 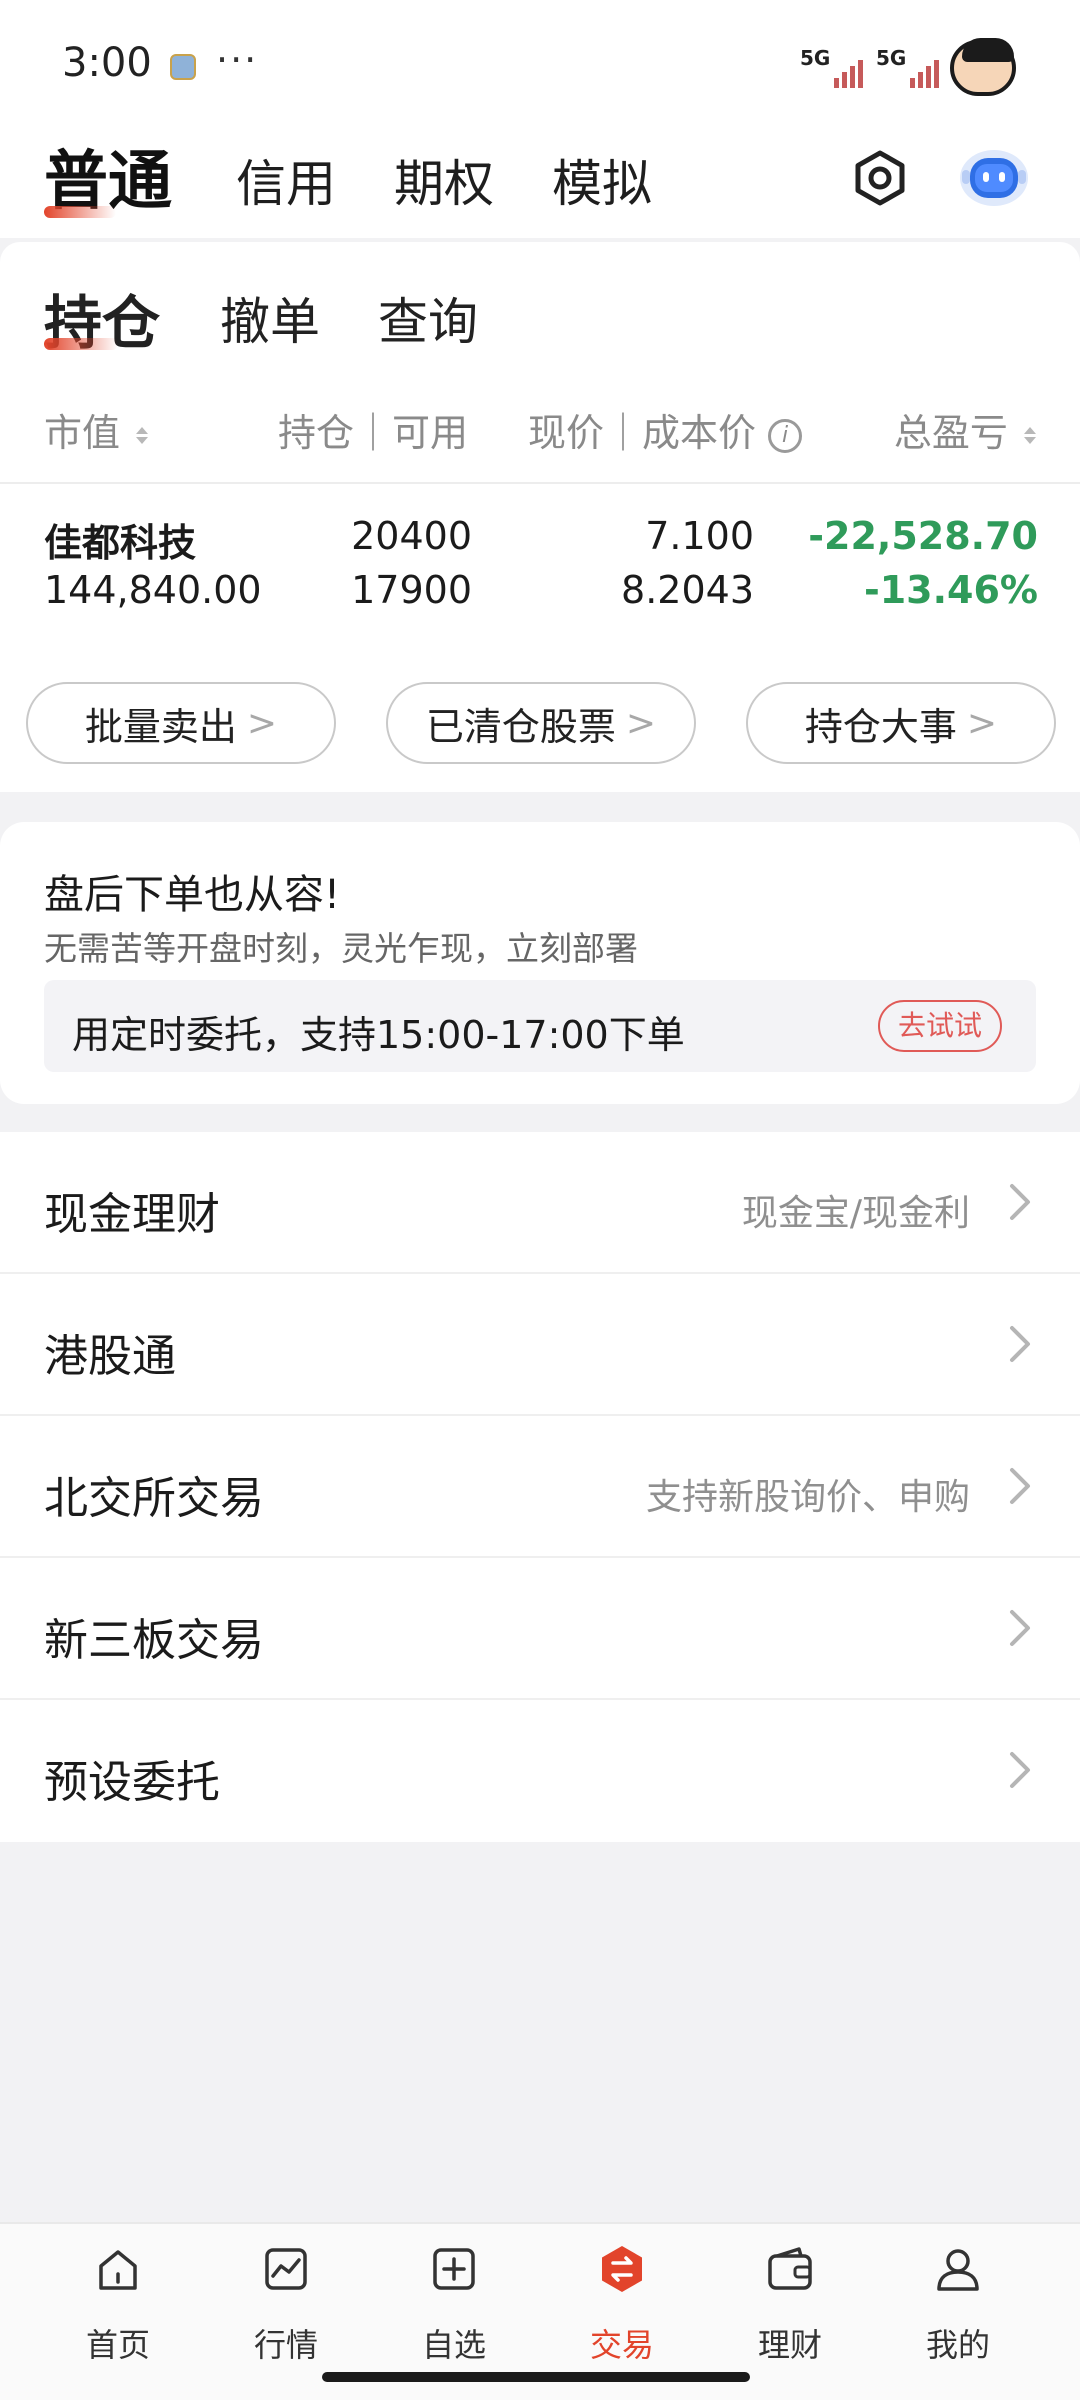 What do you see at coordinates (286, 180) in the screenshot?
I see `tab-credit: 信用` at bounding box center [286, 180].